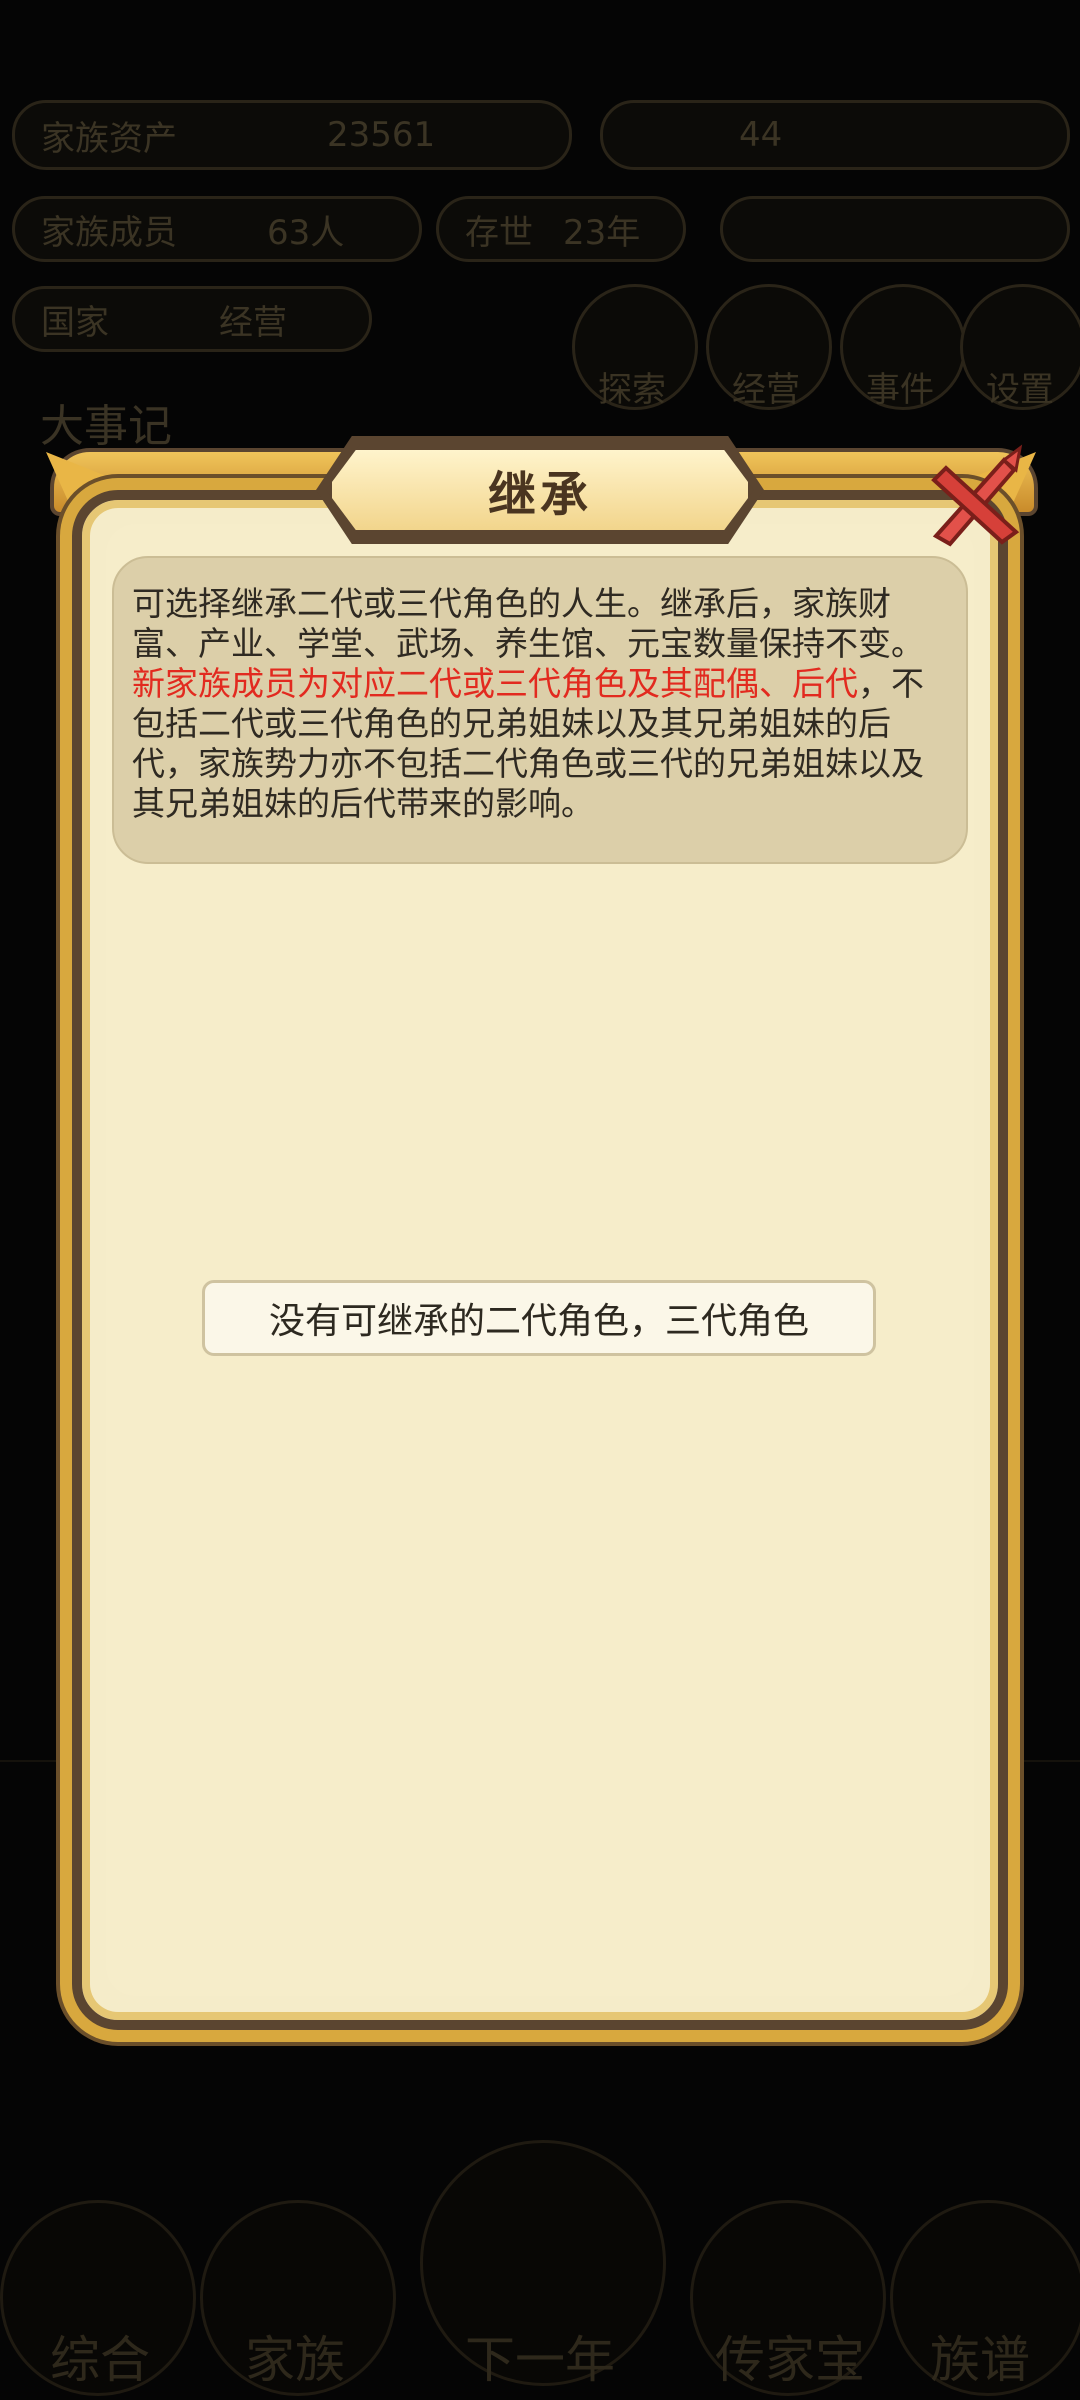  I want to click on close-icon, so click(977, 495).